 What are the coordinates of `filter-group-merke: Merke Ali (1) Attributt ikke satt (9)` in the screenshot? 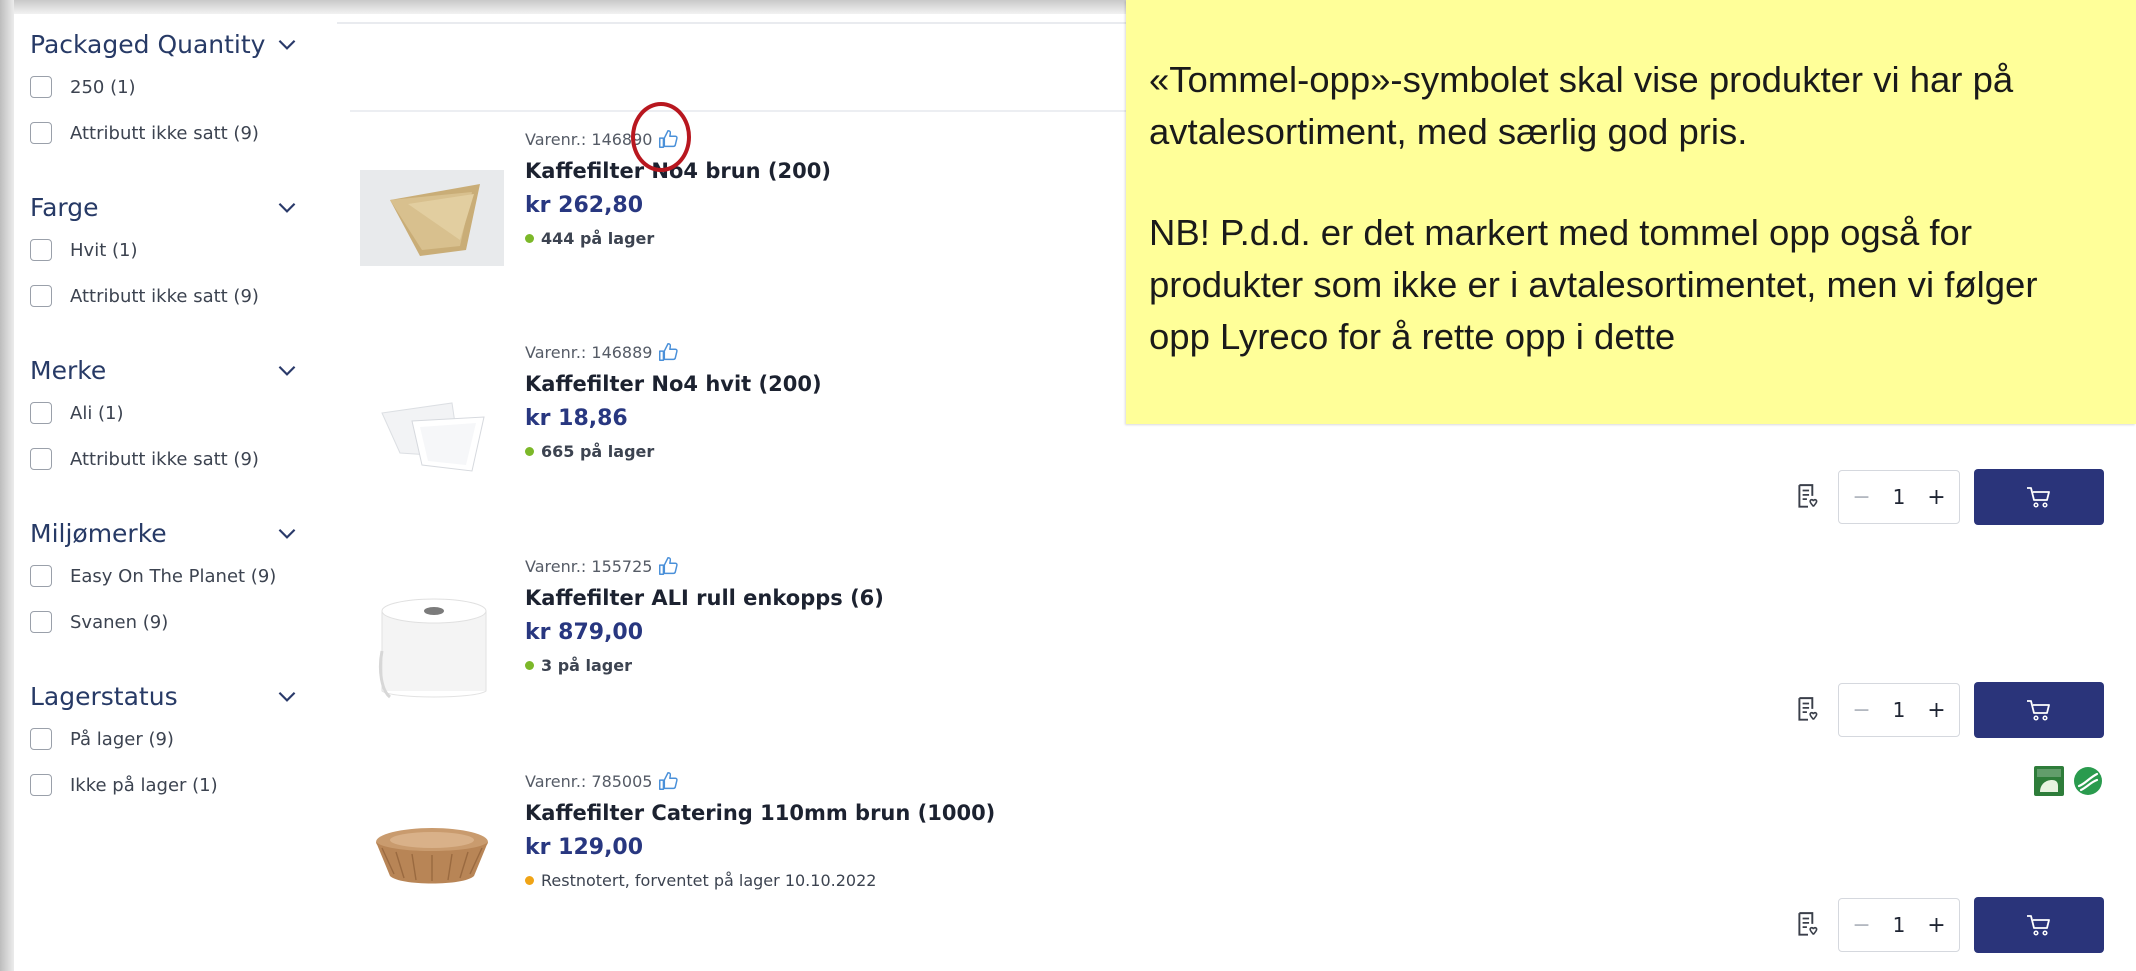 It's located at (165, 416).